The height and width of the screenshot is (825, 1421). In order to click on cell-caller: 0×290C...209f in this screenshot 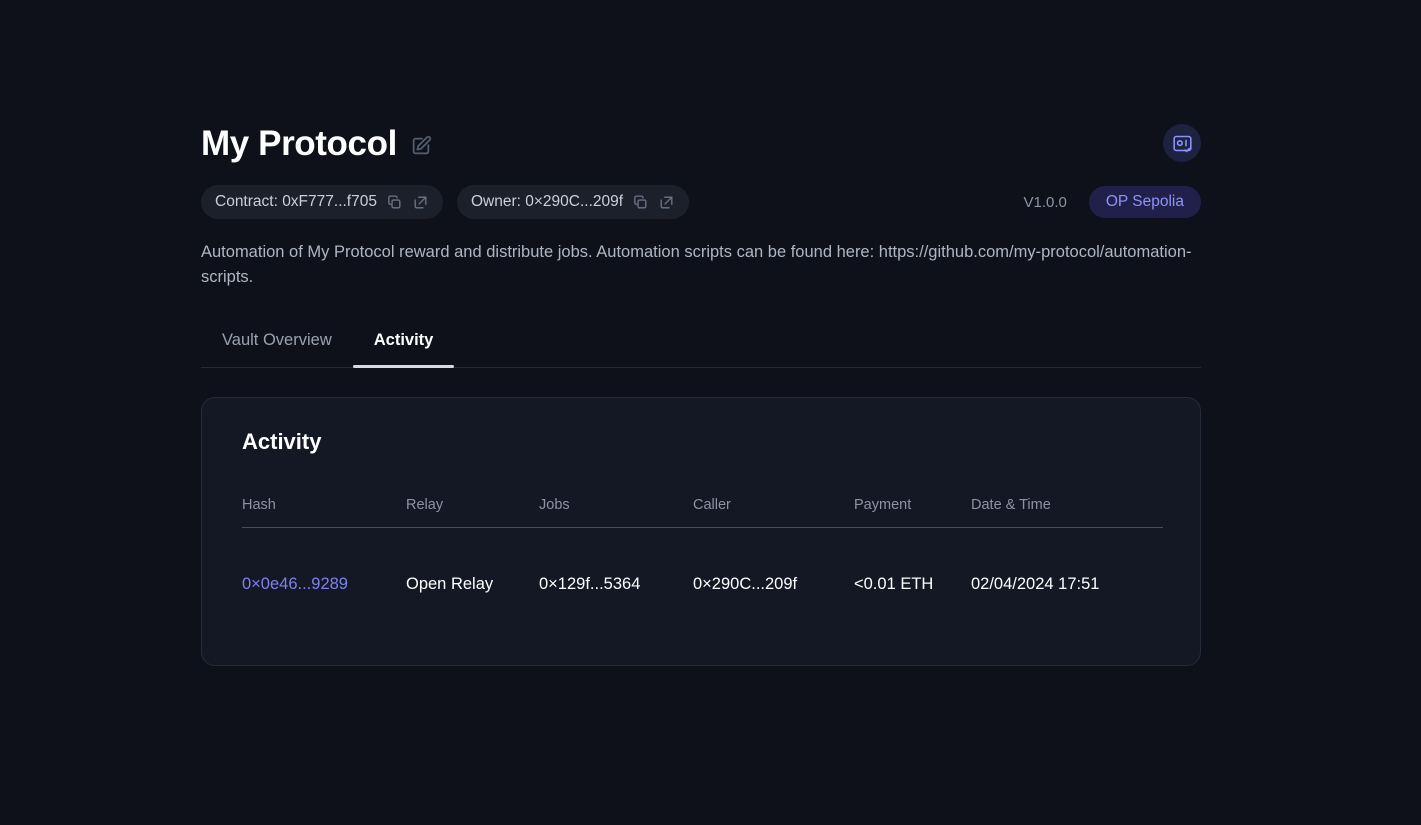, I will do `click(745, 584)`.